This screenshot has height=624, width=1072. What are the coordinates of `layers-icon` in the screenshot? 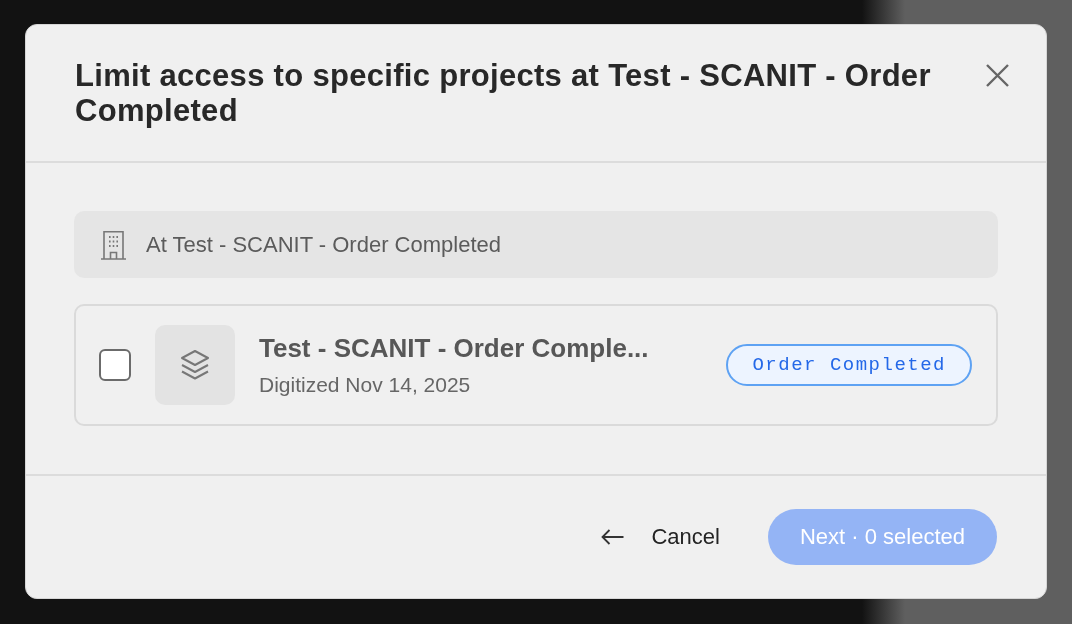 It's located at (195, 365).